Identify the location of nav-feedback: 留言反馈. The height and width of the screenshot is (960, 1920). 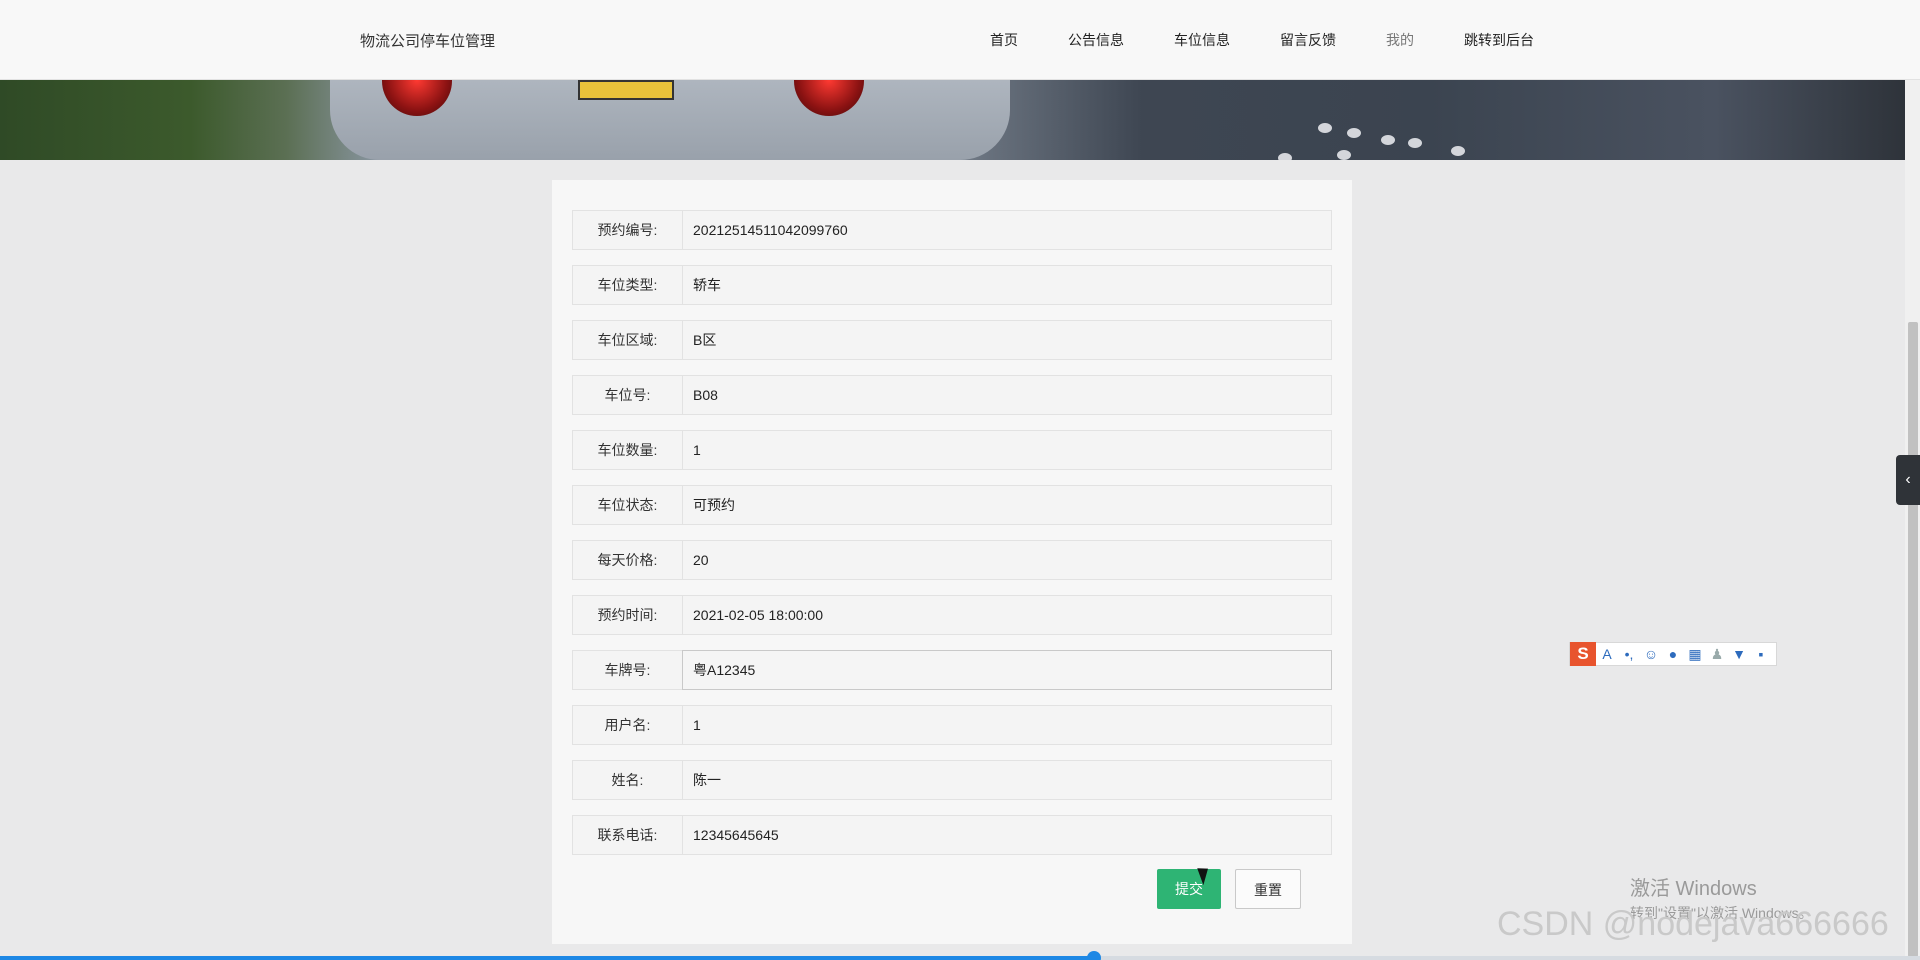
(1308, 40).